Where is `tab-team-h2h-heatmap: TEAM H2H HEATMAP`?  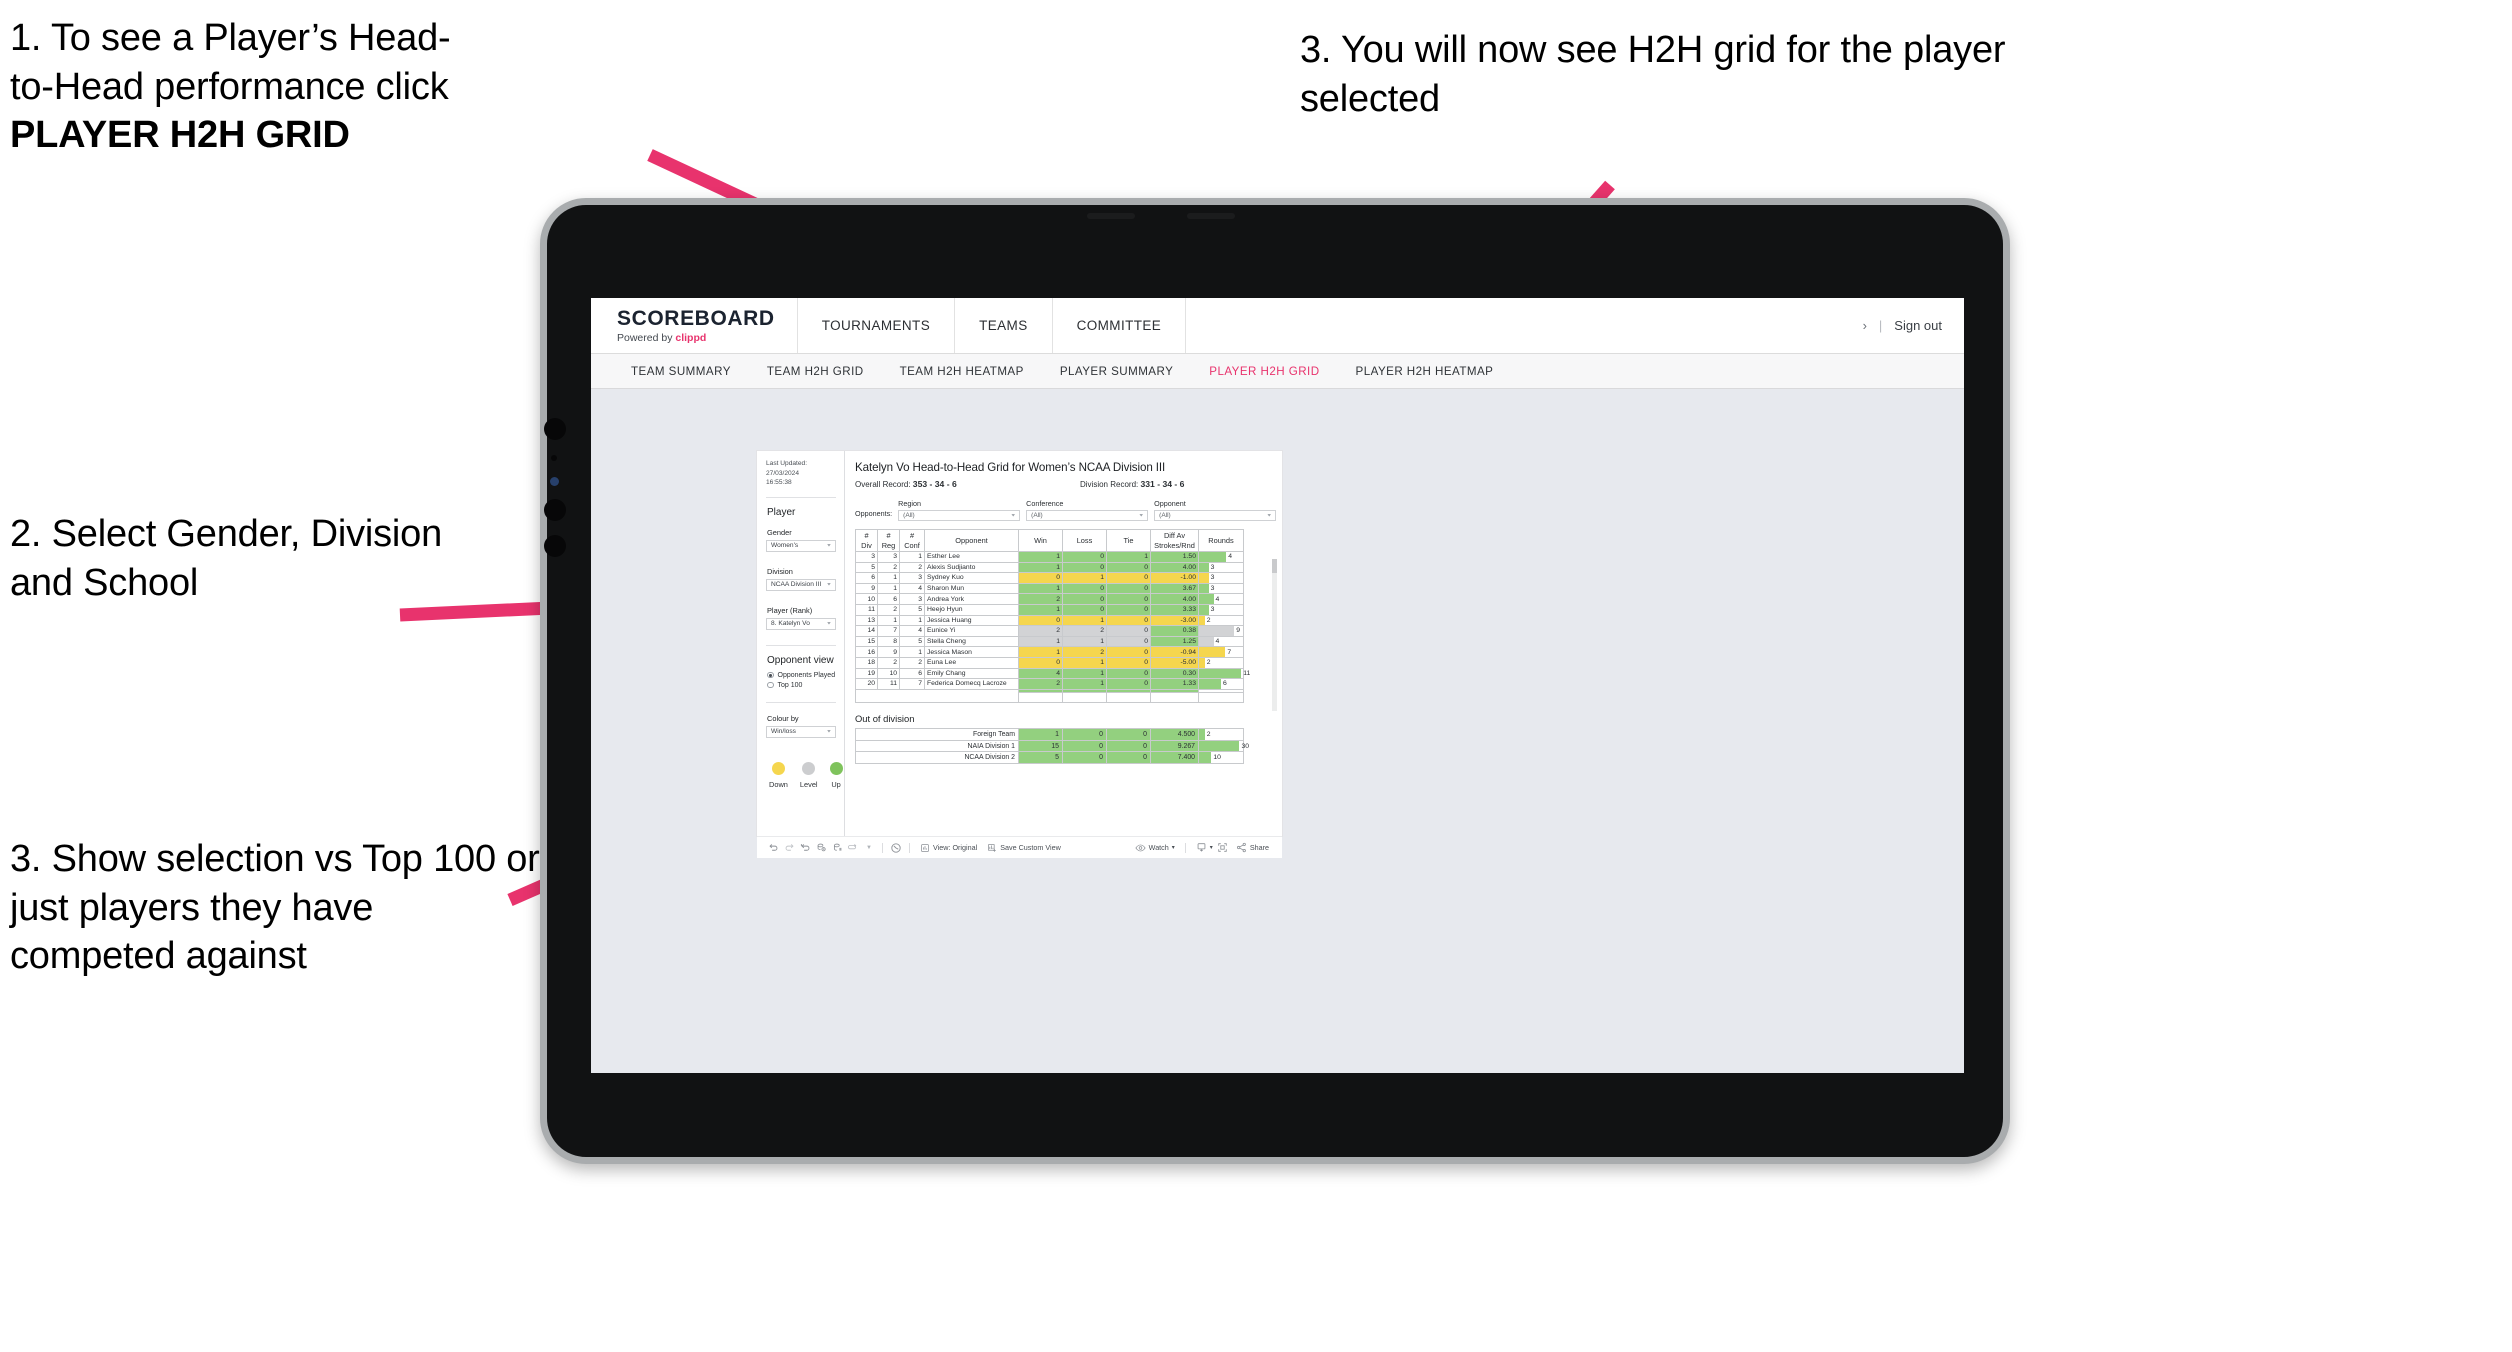 tab-team-h2h-heatmap: TEAM H2H HEATMAP is located at coordinates (962, 371).